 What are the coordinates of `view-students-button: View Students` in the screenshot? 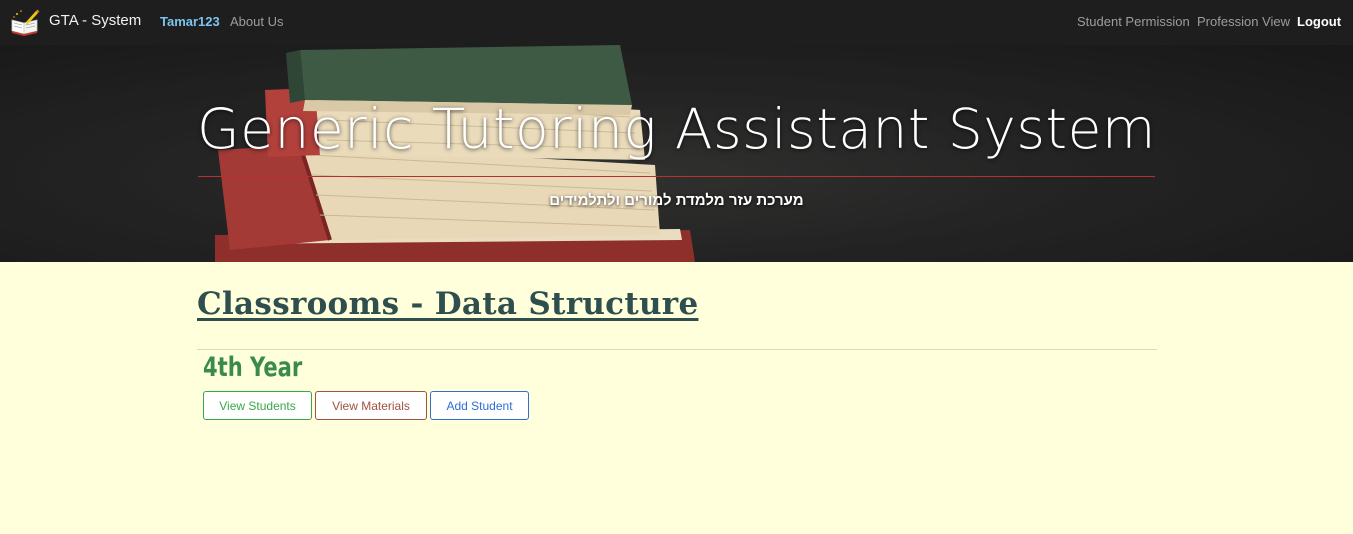 It's located at (257, 405).